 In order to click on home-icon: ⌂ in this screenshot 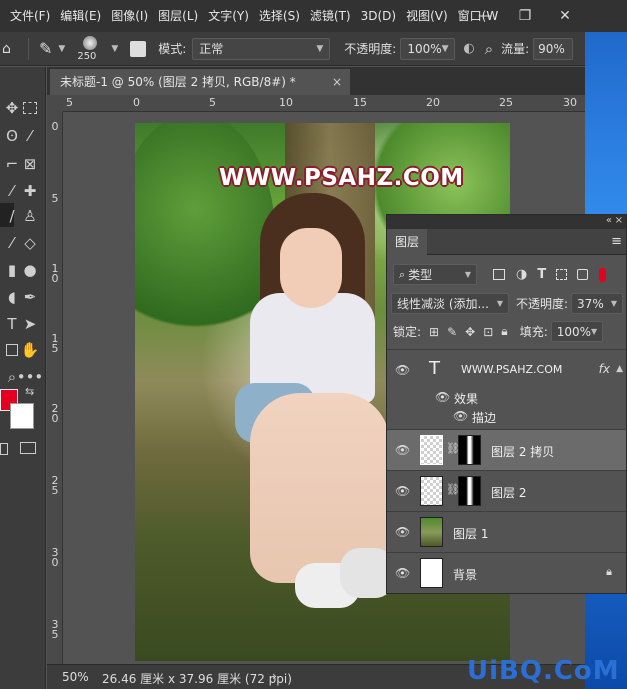, I will do `click(12, 49)`.